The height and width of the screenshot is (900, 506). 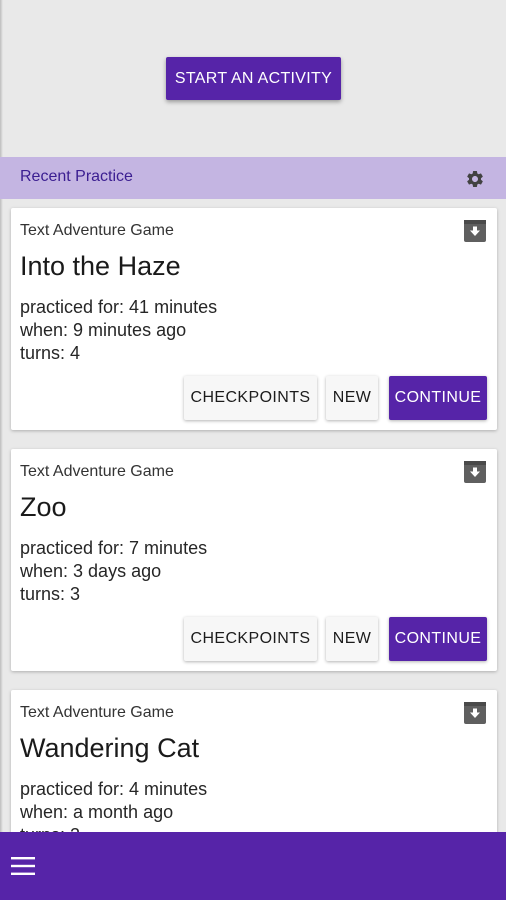 I want to click on last-practiced: when: 9 minutes ago, so click(x=103, y=330).